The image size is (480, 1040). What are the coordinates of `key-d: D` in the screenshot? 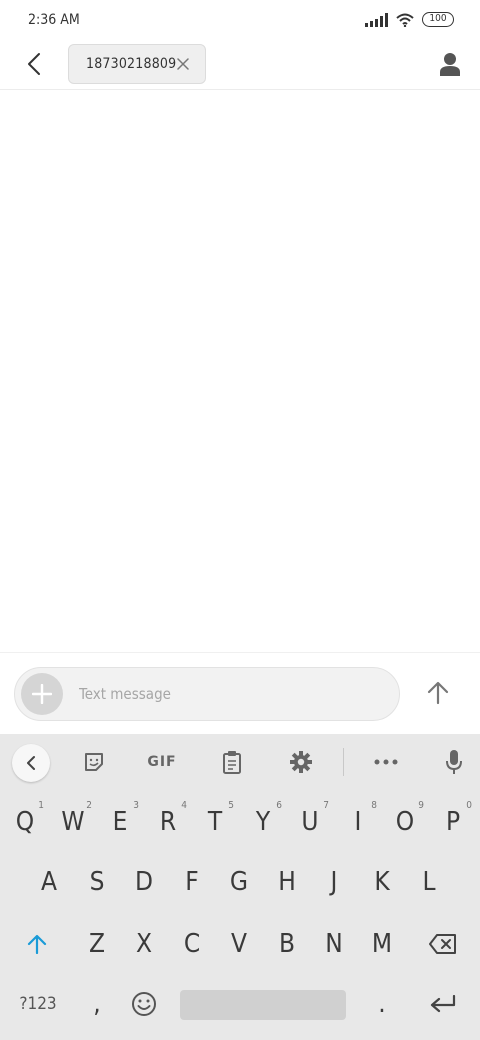 It's located at (144, 882).